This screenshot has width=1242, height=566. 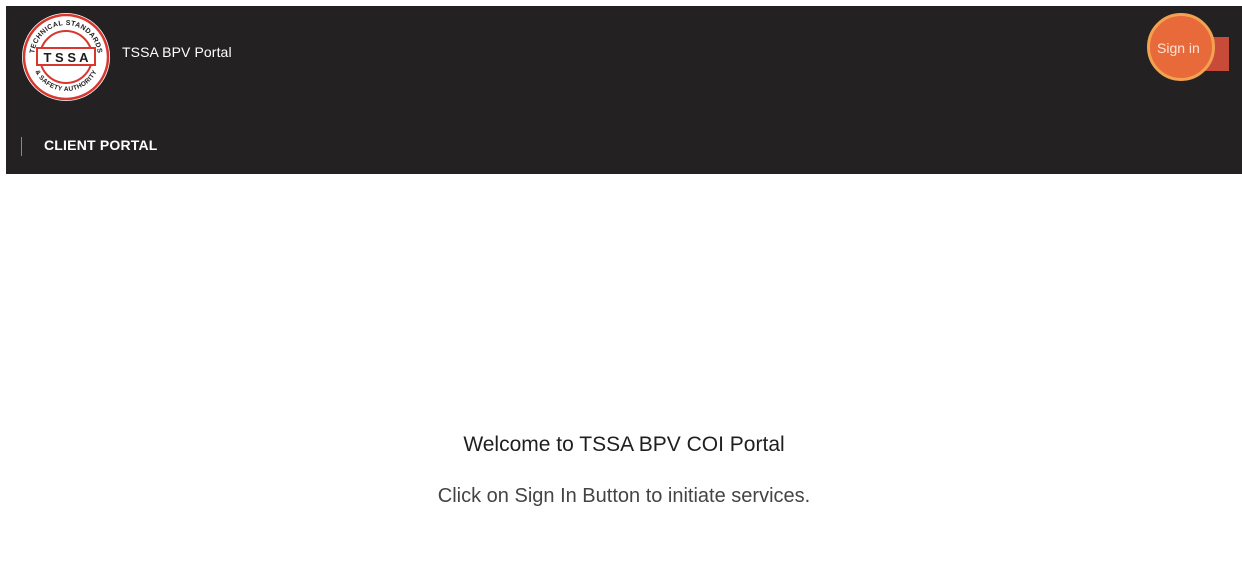 I want to click on logo-center-text: T S S A, so click(x=66, y=57).